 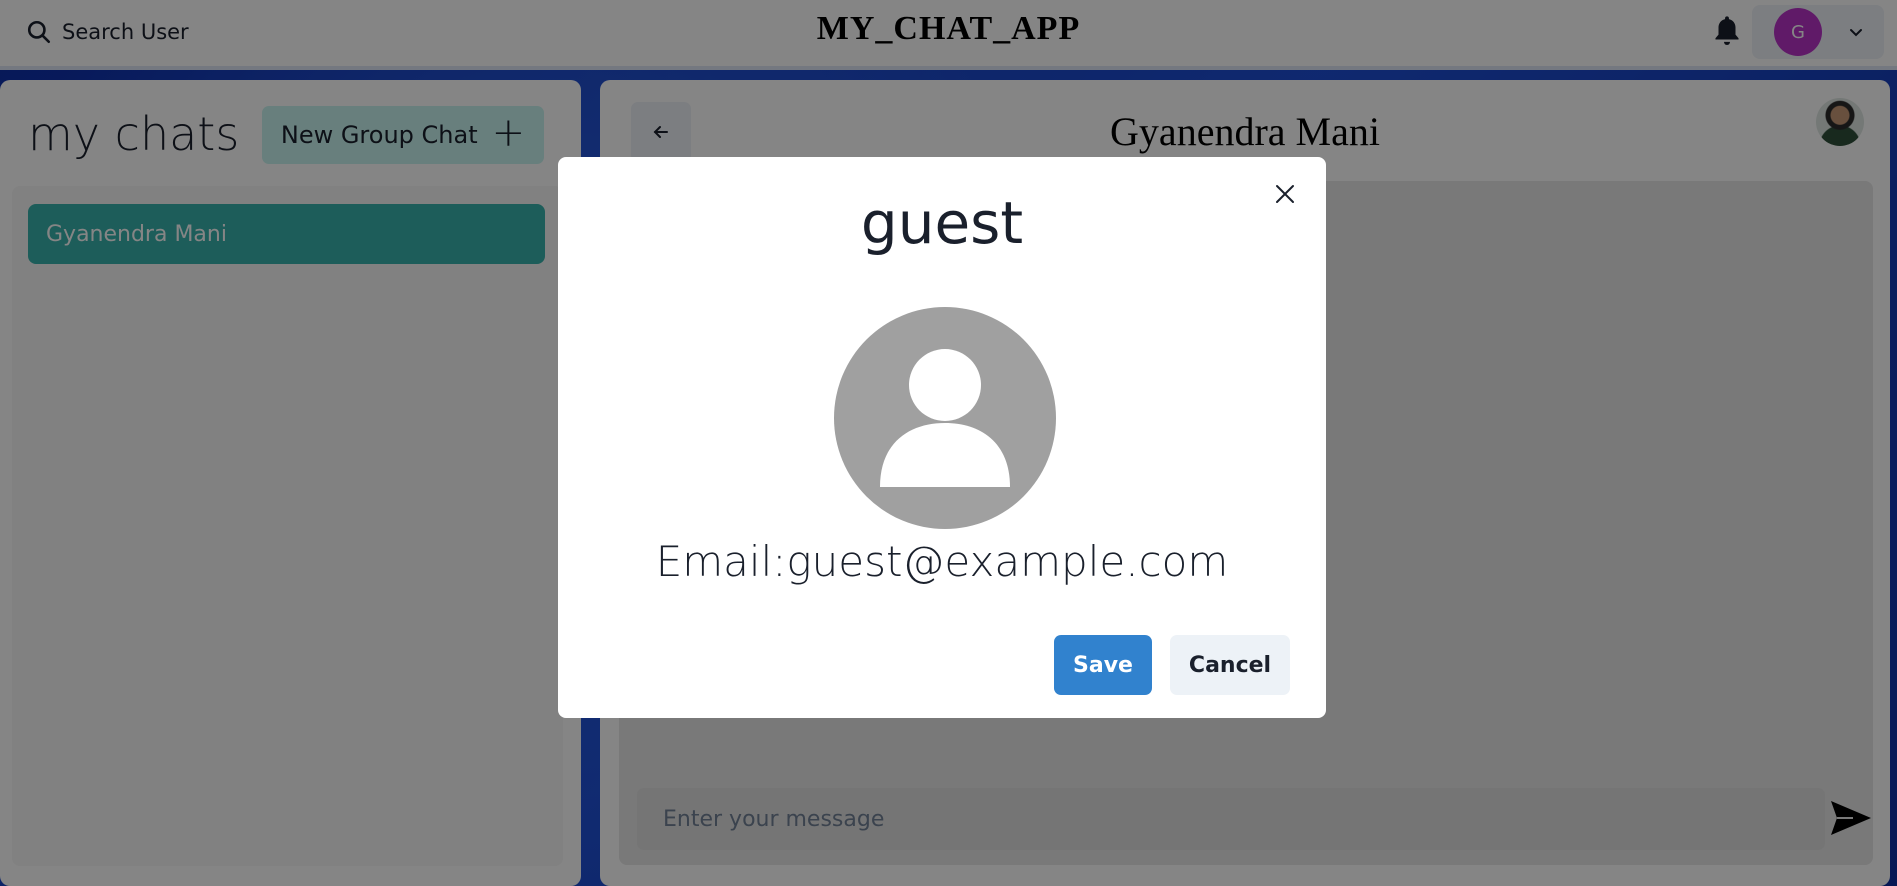 I want to click on modal-title: guest, so click(x=942, y=223).